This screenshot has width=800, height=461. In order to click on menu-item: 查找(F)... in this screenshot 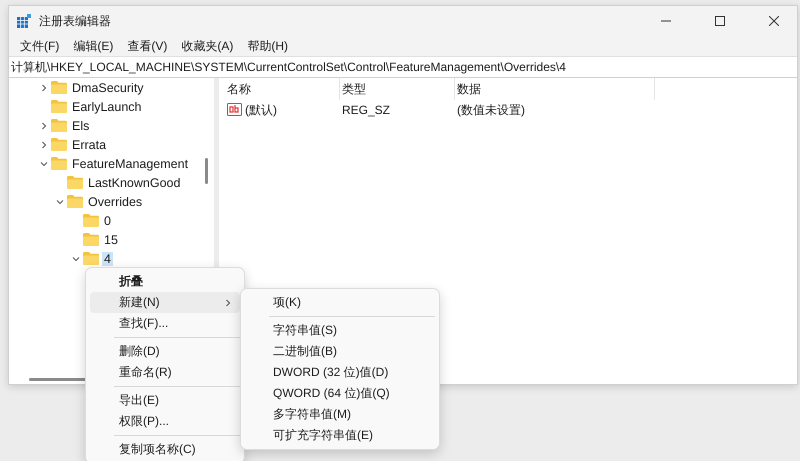, I will do `click(165, 323)`.